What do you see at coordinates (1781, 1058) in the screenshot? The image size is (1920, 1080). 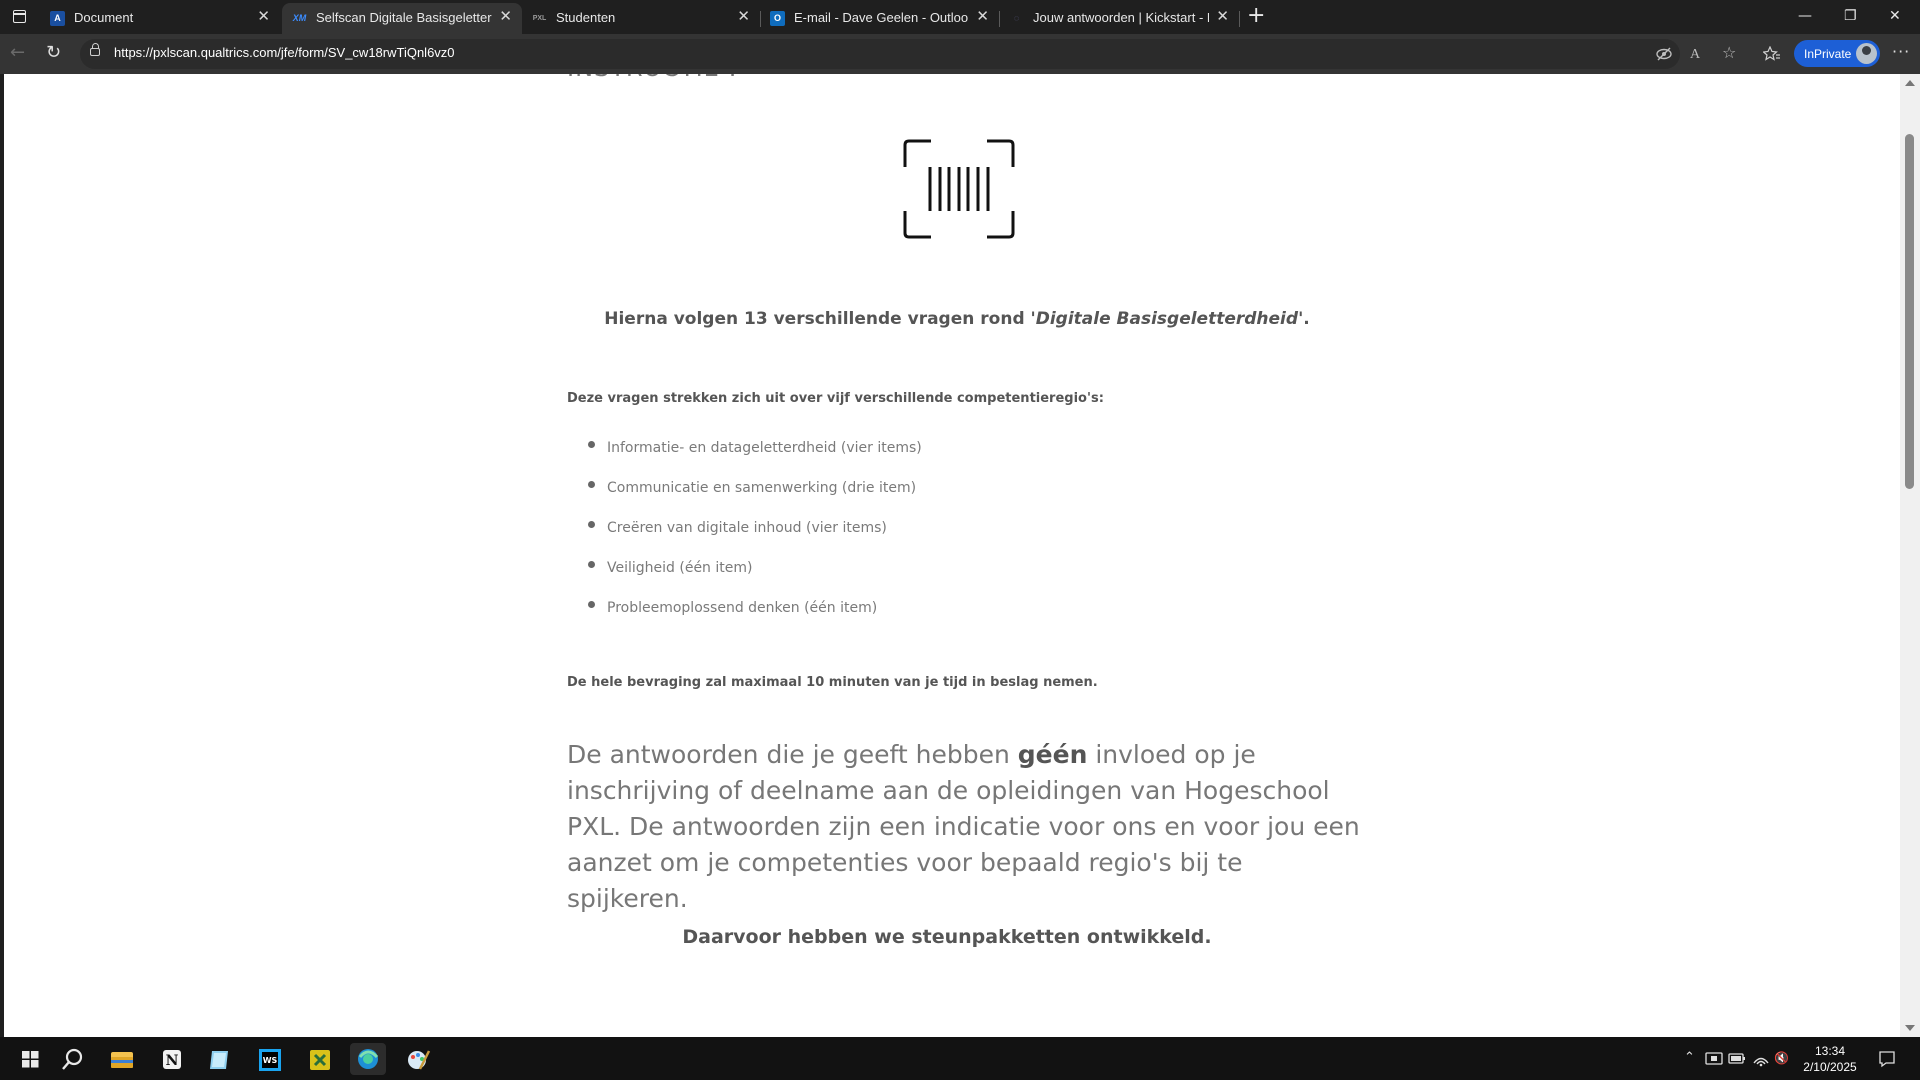 I see `speaker-muted-icon: 🔇` at bounding box center [1781, 1058].